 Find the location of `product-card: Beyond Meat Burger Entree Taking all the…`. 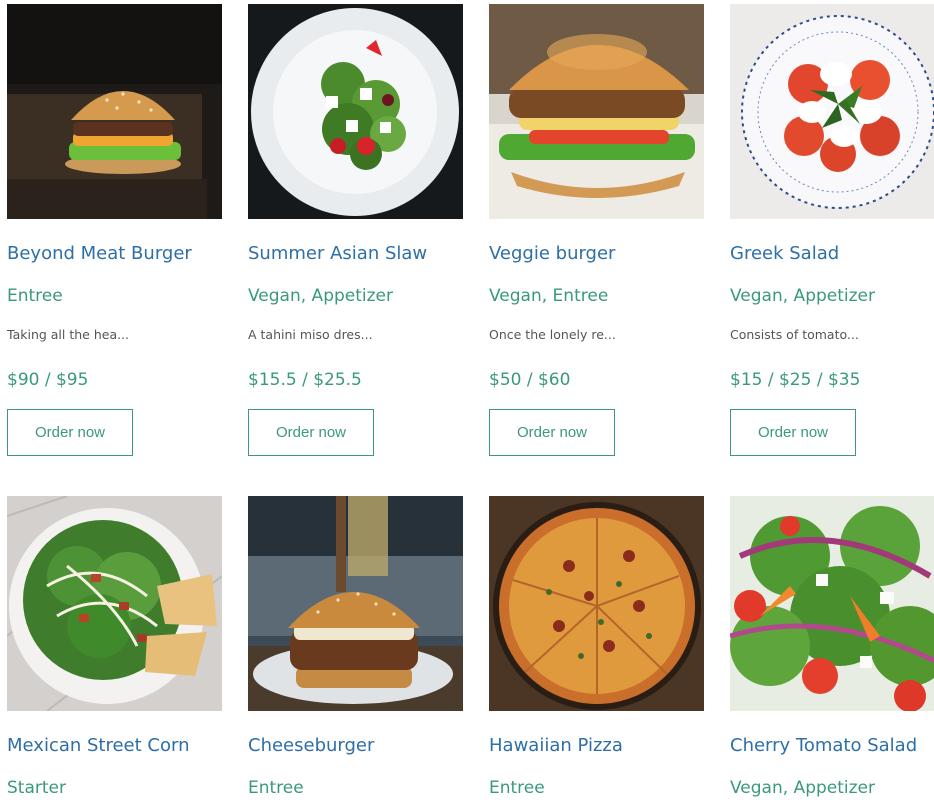

product-card: Beyond Meat Burger Entree Taking all the… is located at coordinates (114, 230).